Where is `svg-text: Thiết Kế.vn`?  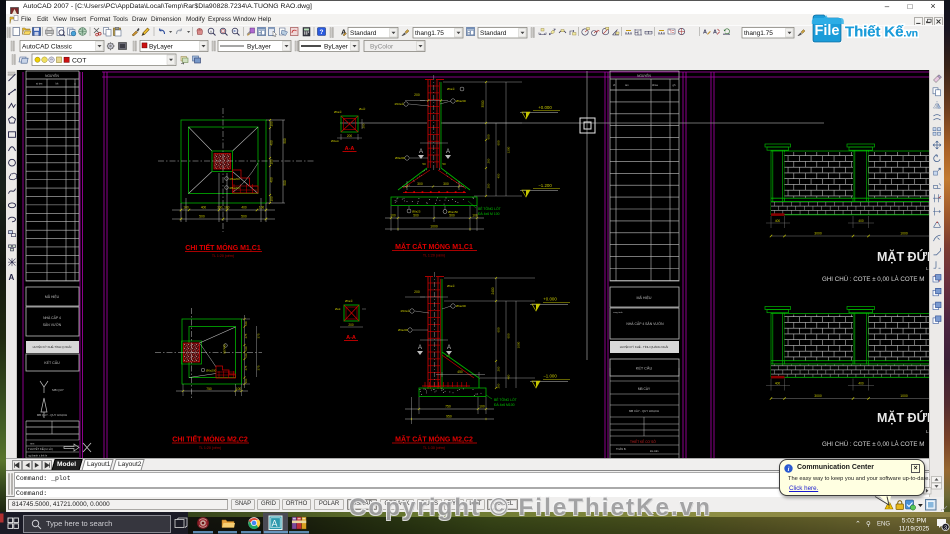 svg-text: Thiết Kế.vn is located at coordinates (881, 32).